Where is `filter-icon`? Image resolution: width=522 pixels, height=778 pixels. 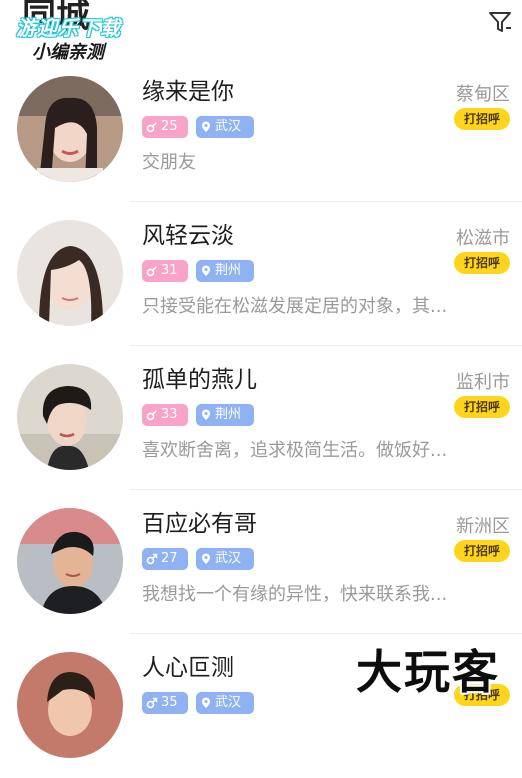 filter-icon is located at coordinates (500, 22).